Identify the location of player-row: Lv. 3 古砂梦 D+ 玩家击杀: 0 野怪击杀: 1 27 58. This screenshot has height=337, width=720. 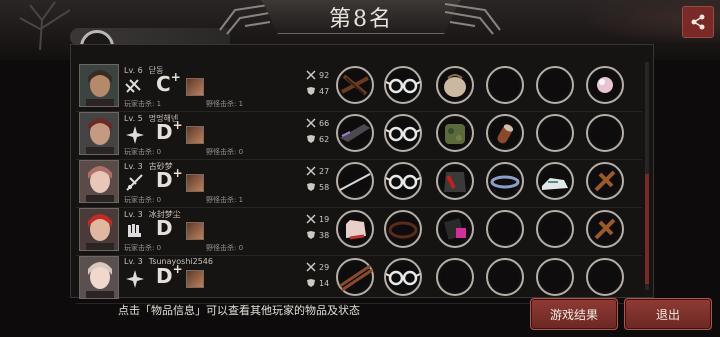
(359, 183).